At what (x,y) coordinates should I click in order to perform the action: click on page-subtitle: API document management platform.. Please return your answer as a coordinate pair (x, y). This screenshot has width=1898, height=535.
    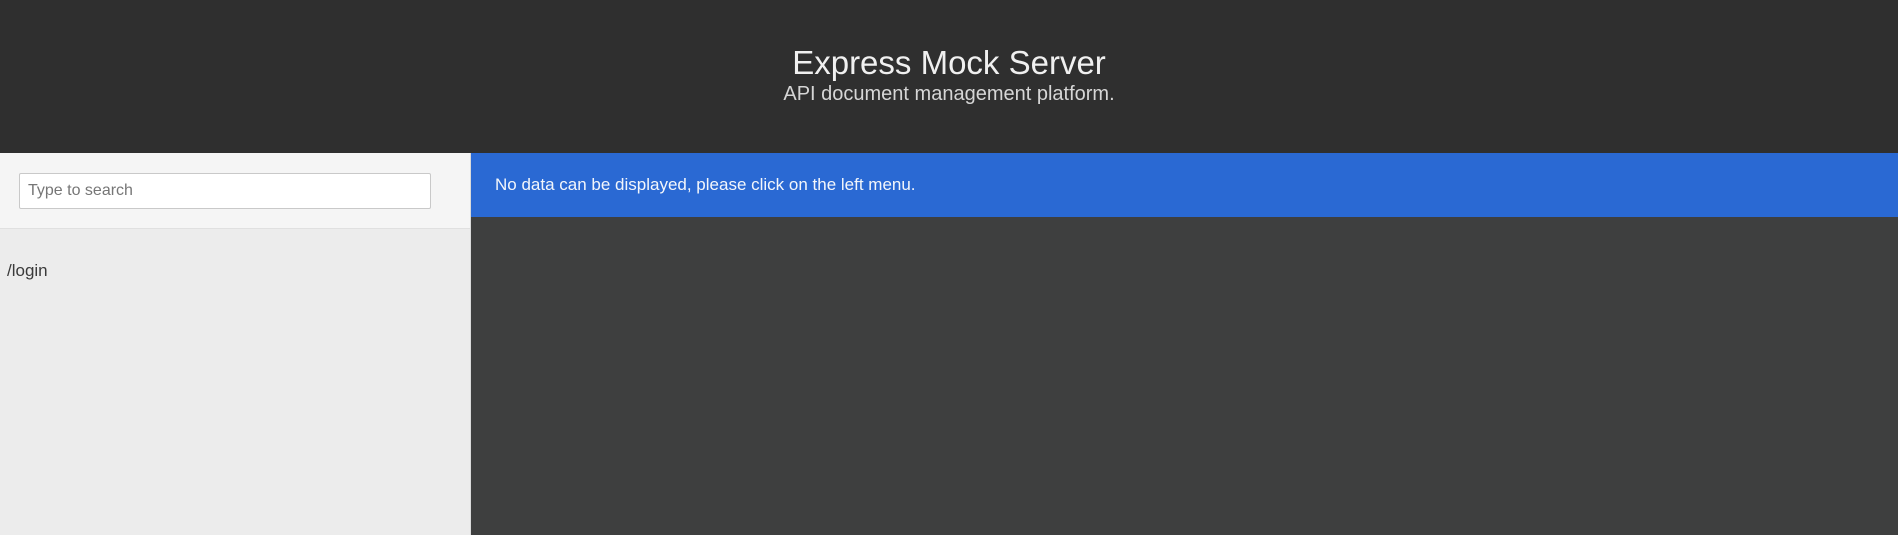
    Looking at the image, I should click on (949, 94).